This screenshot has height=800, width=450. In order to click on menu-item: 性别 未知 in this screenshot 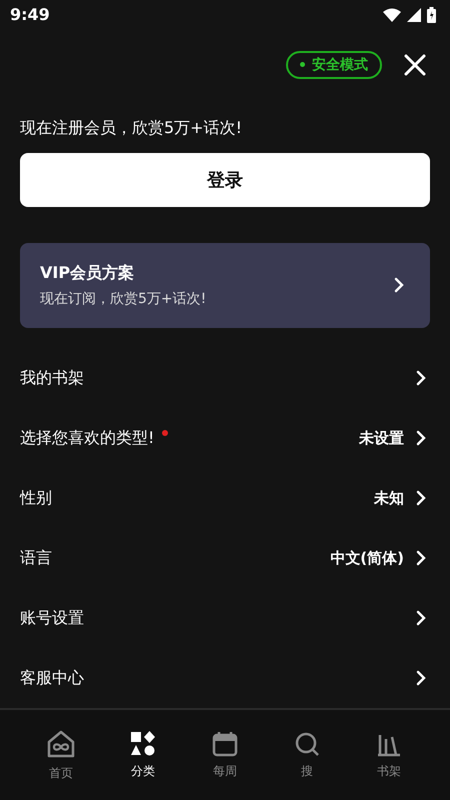, I will do `click(225, 498)`.